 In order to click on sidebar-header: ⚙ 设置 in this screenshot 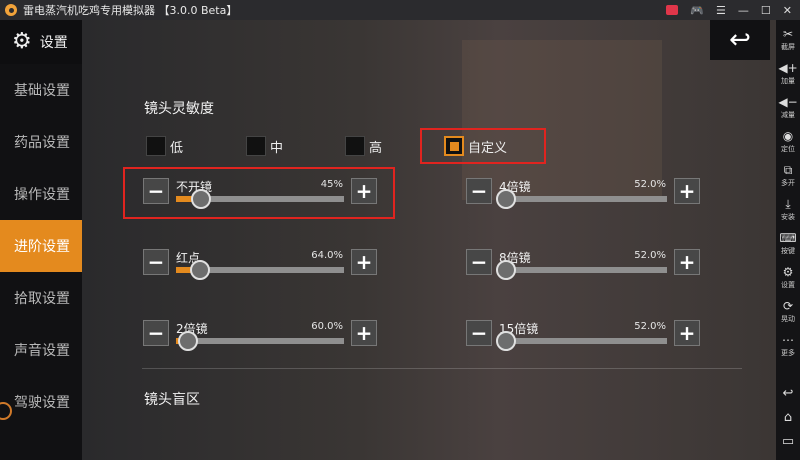, I will do `click(41, 42)`.